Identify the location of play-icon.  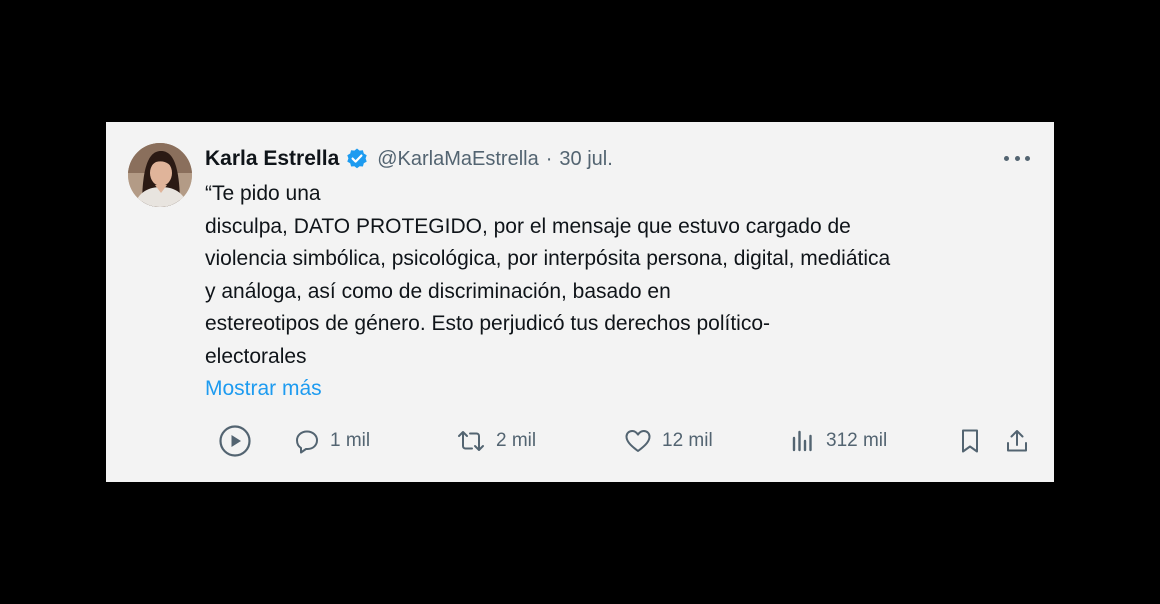
(235, 441).